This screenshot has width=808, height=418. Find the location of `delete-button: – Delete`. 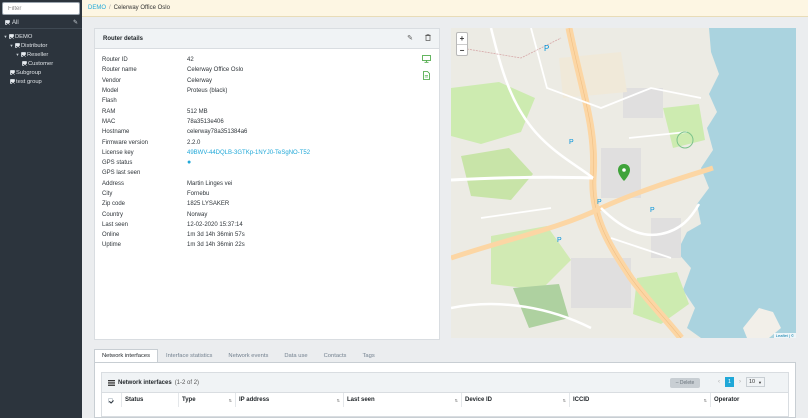

delete-button: – Delete is located at coordinates (685, 383).